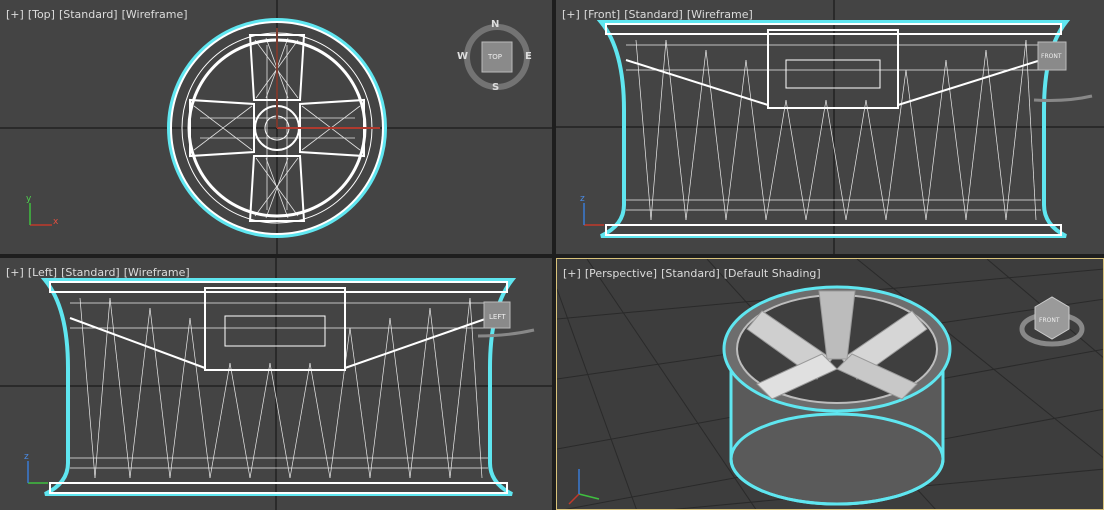 This screenshot has width=1104, height=510. I want to click on compass-e: E, so click(528, 56).